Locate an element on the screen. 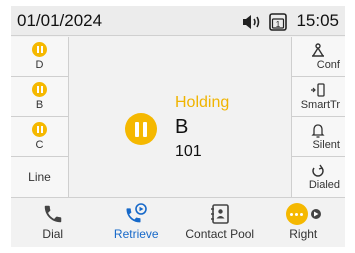  line-key-b: B is located at coordinates (40, 97).